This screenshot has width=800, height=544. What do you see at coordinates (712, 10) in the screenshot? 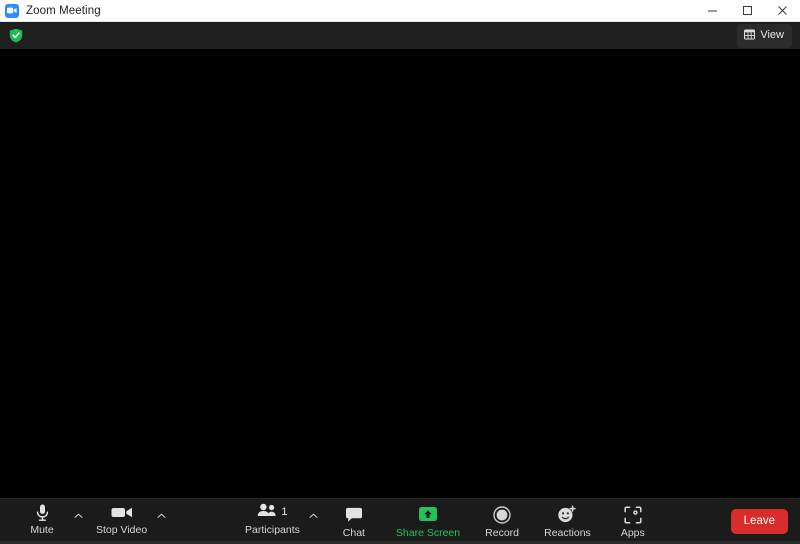
I see `minimize-button` at bounding box center [712, 10].